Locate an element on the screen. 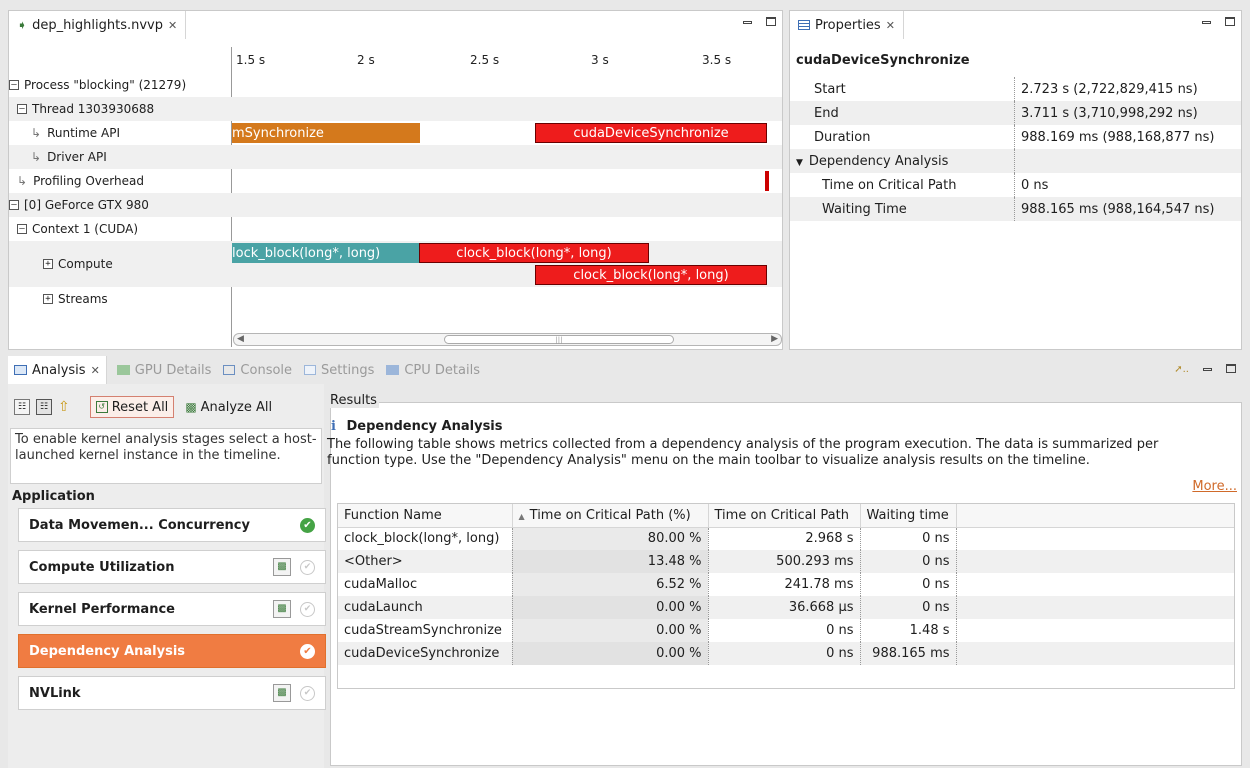 The height and width of the screenshot is (768, 1250). row-label-text: Runtime API is located at coordinates (83, 133).